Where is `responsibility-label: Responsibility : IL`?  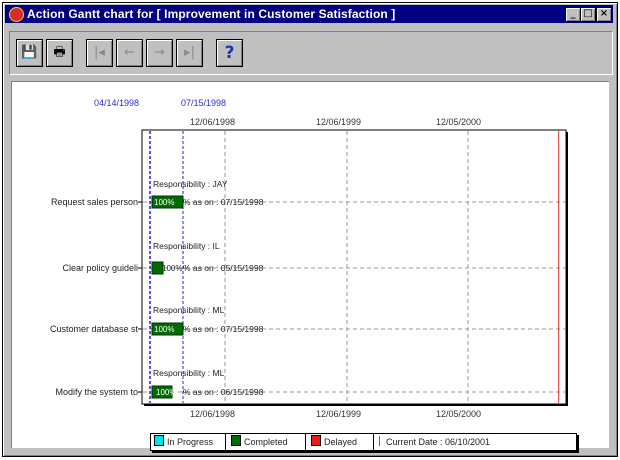 responsibility-label: Responsibility : IL is located at coordinates (186, 246).